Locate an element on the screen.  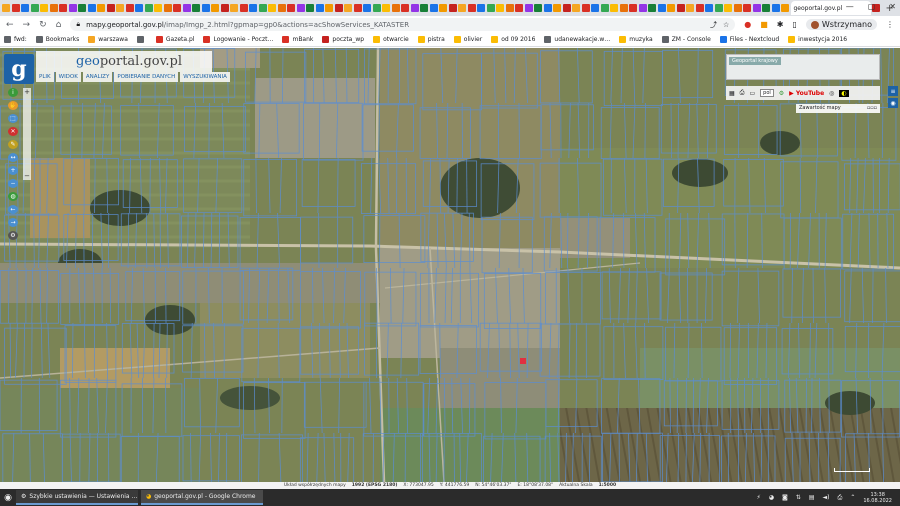
gear-icon: ⚙ is located at coordinates (781, 93).